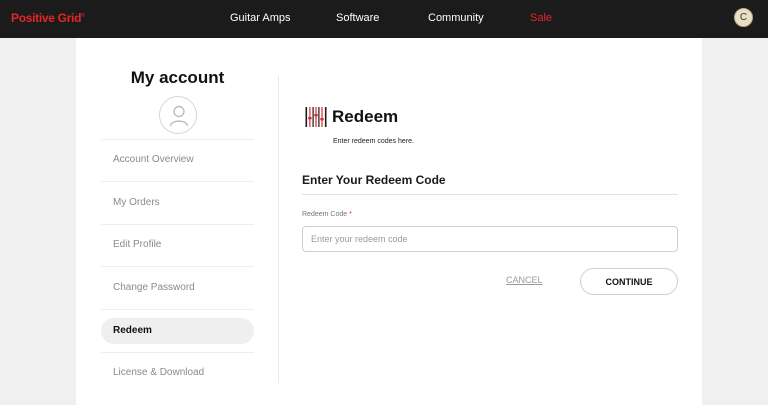 The width and height of the screenshot is (768, 405). Describe the element at coordinates (456, 18) in the screenshot. I see `nav-link-community: Community` at that location.